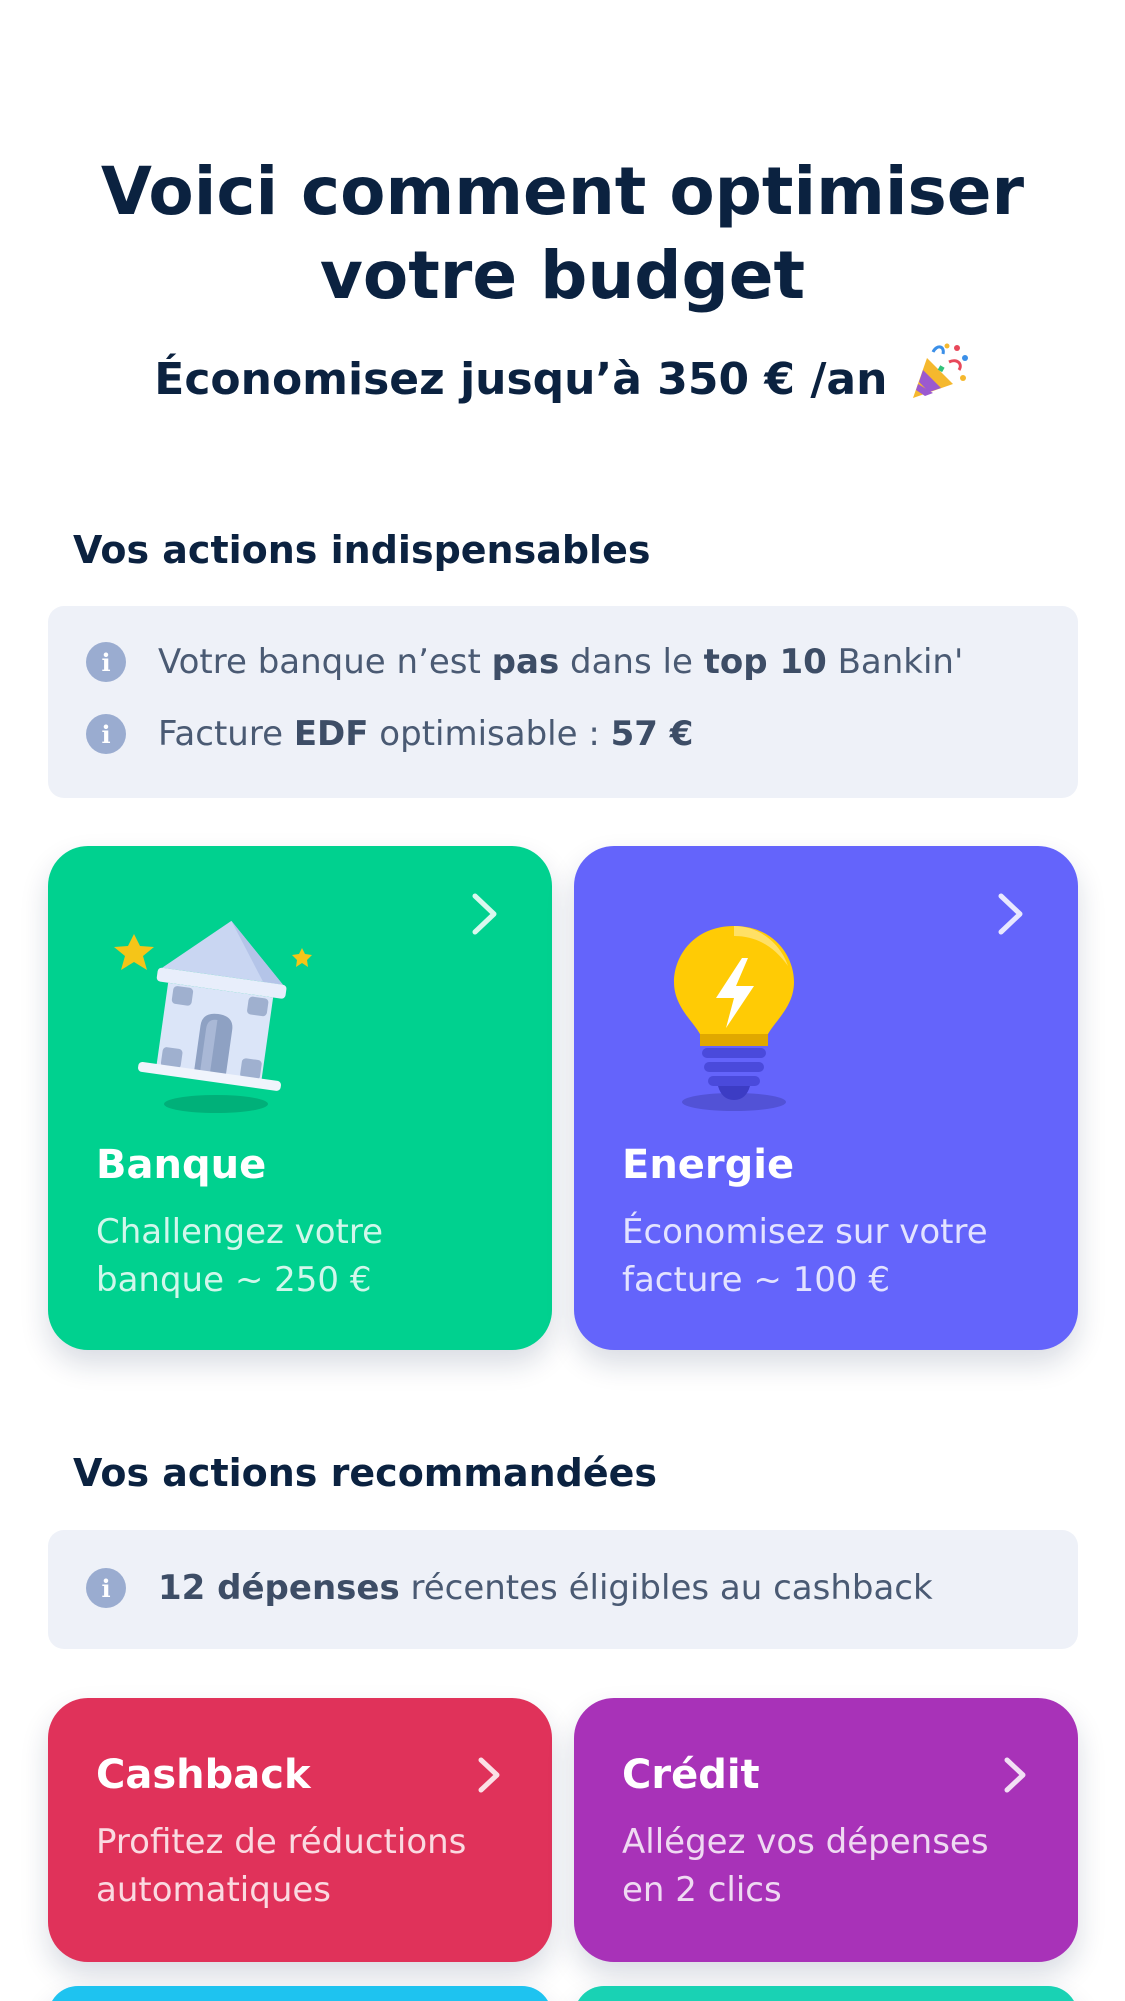  I want to click on party-popper-icon, so click(940, 379).